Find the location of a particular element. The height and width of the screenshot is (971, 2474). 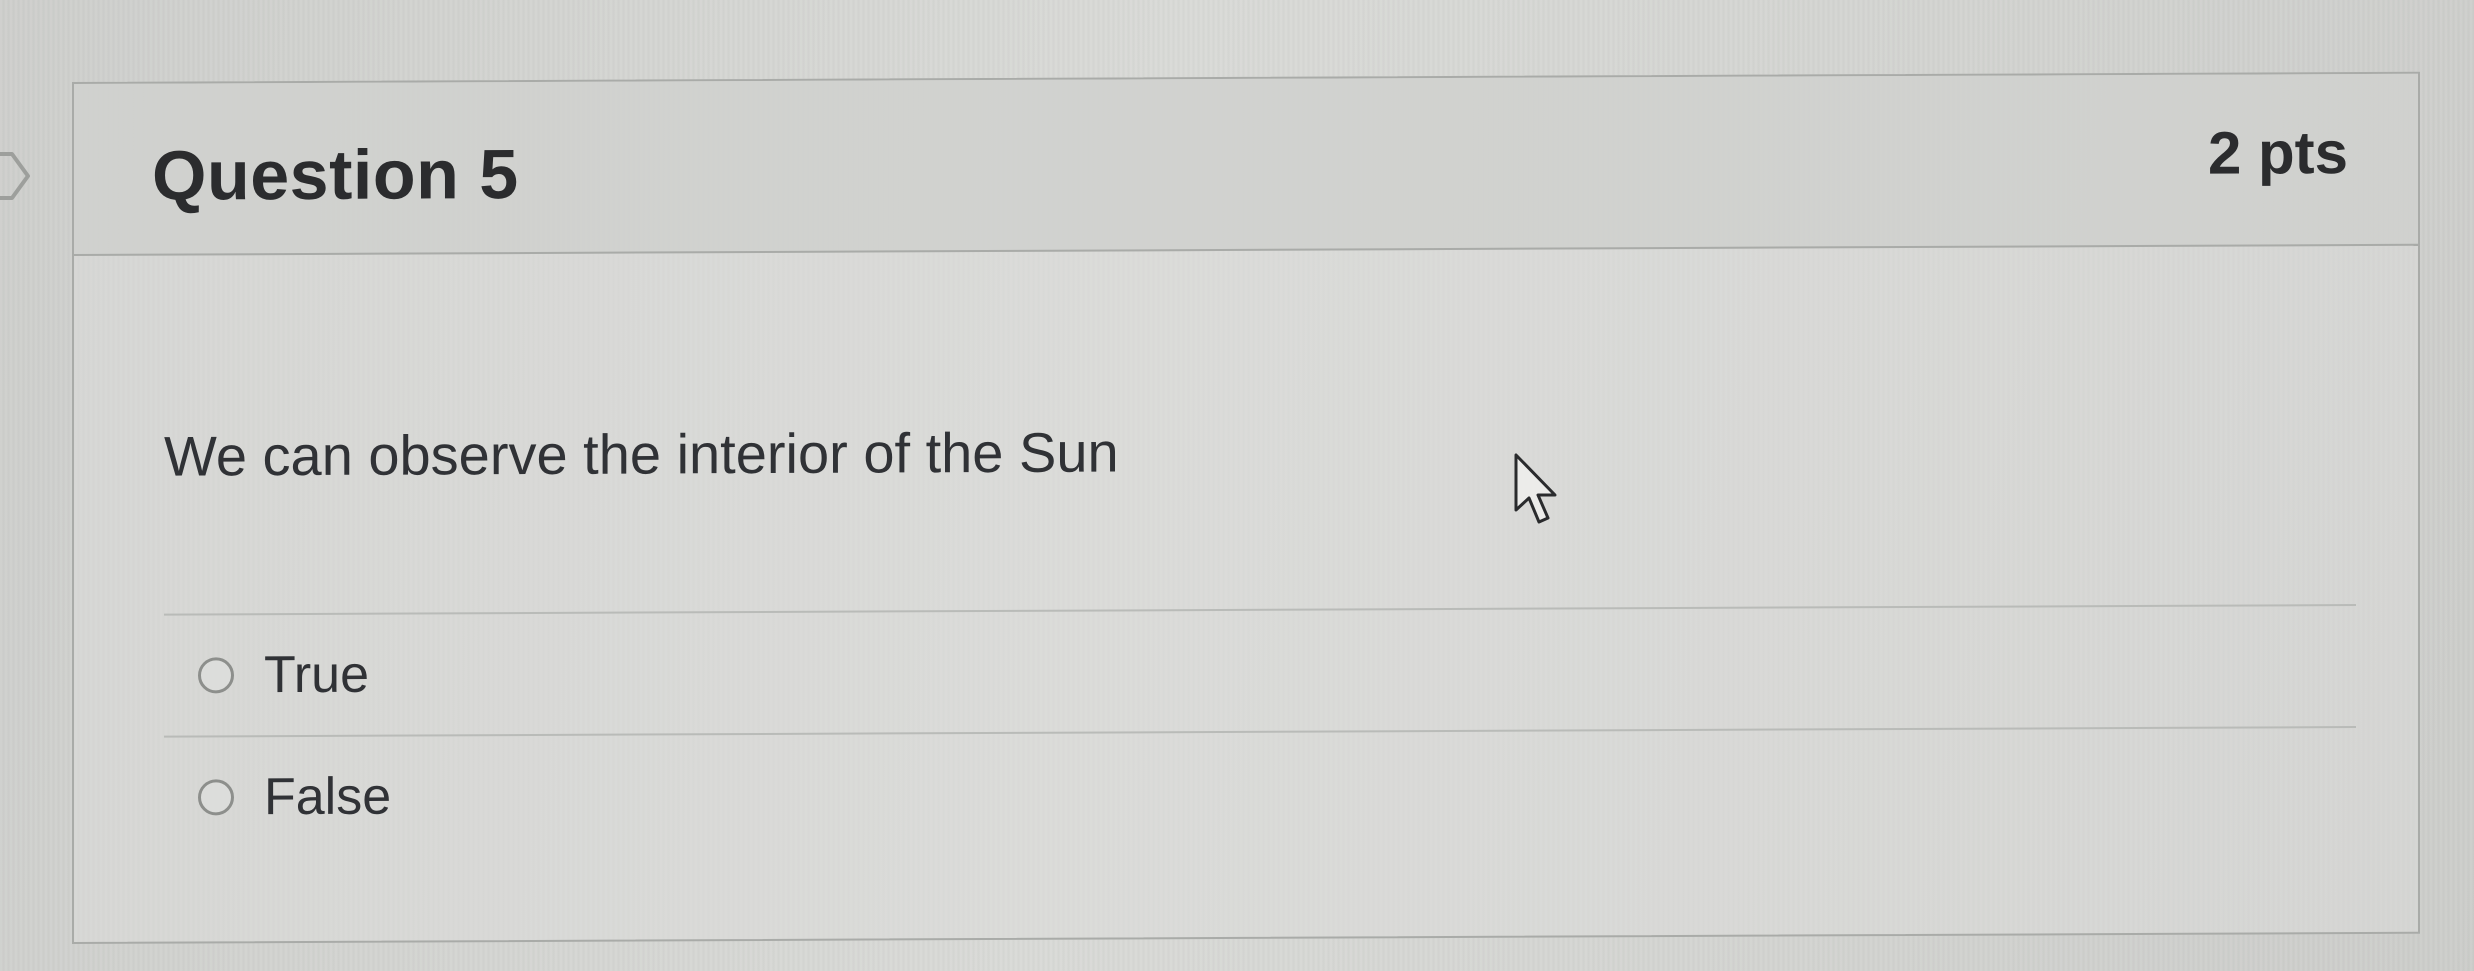

question-prompt: We can observe the interior of the Sun is located at coordinates (641, 454).